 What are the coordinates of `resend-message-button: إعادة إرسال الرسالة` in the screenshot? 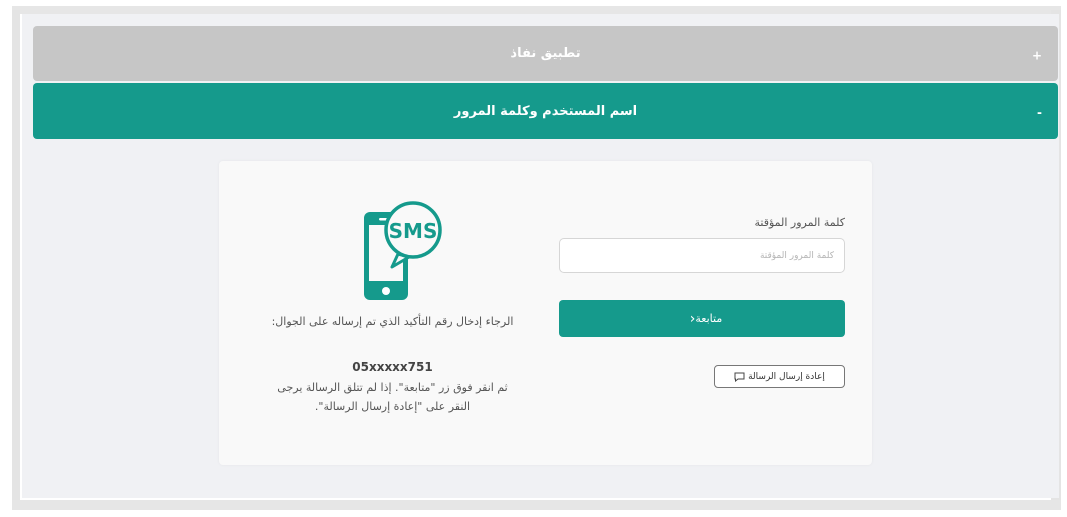 It's located at (779, 376).